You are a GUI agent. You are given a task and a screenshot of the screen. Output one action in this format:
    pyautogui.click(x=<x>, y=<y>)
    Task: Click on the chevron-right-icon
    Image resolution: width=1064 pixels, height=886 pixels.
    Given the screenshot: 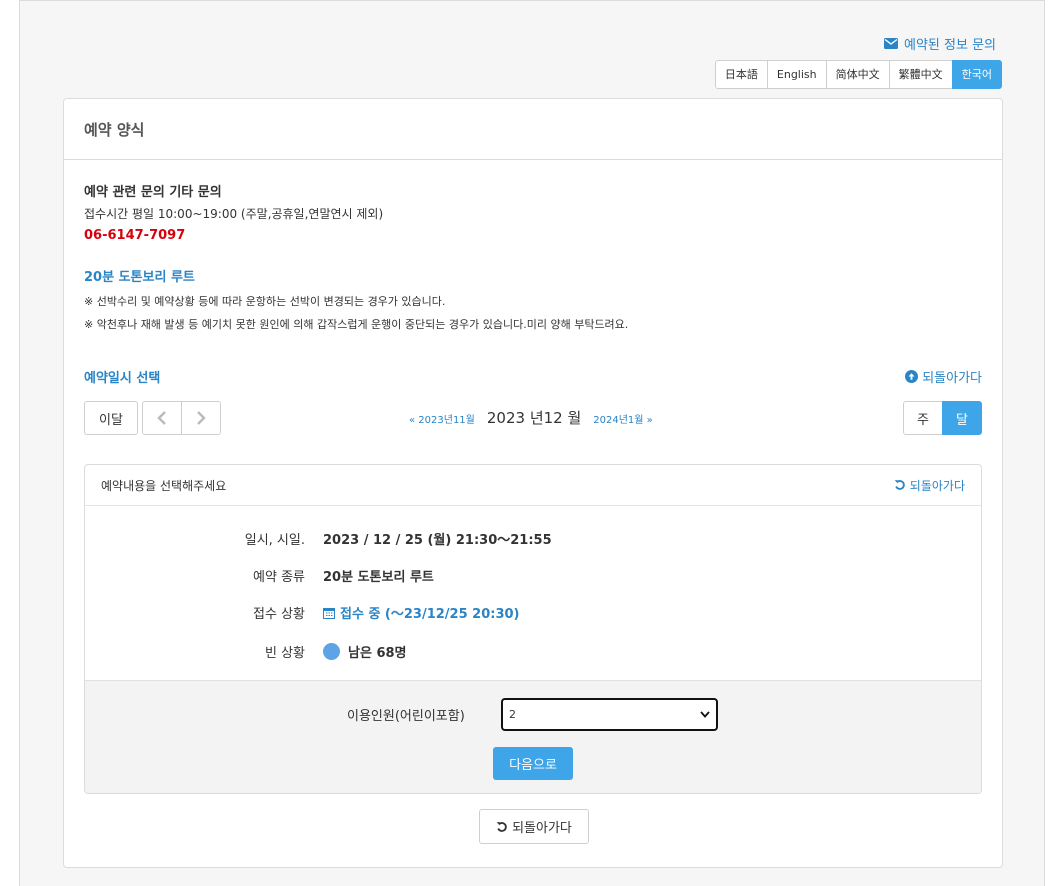 What is the action you would take?
    pyautogui.click(x=201, y=418)
    